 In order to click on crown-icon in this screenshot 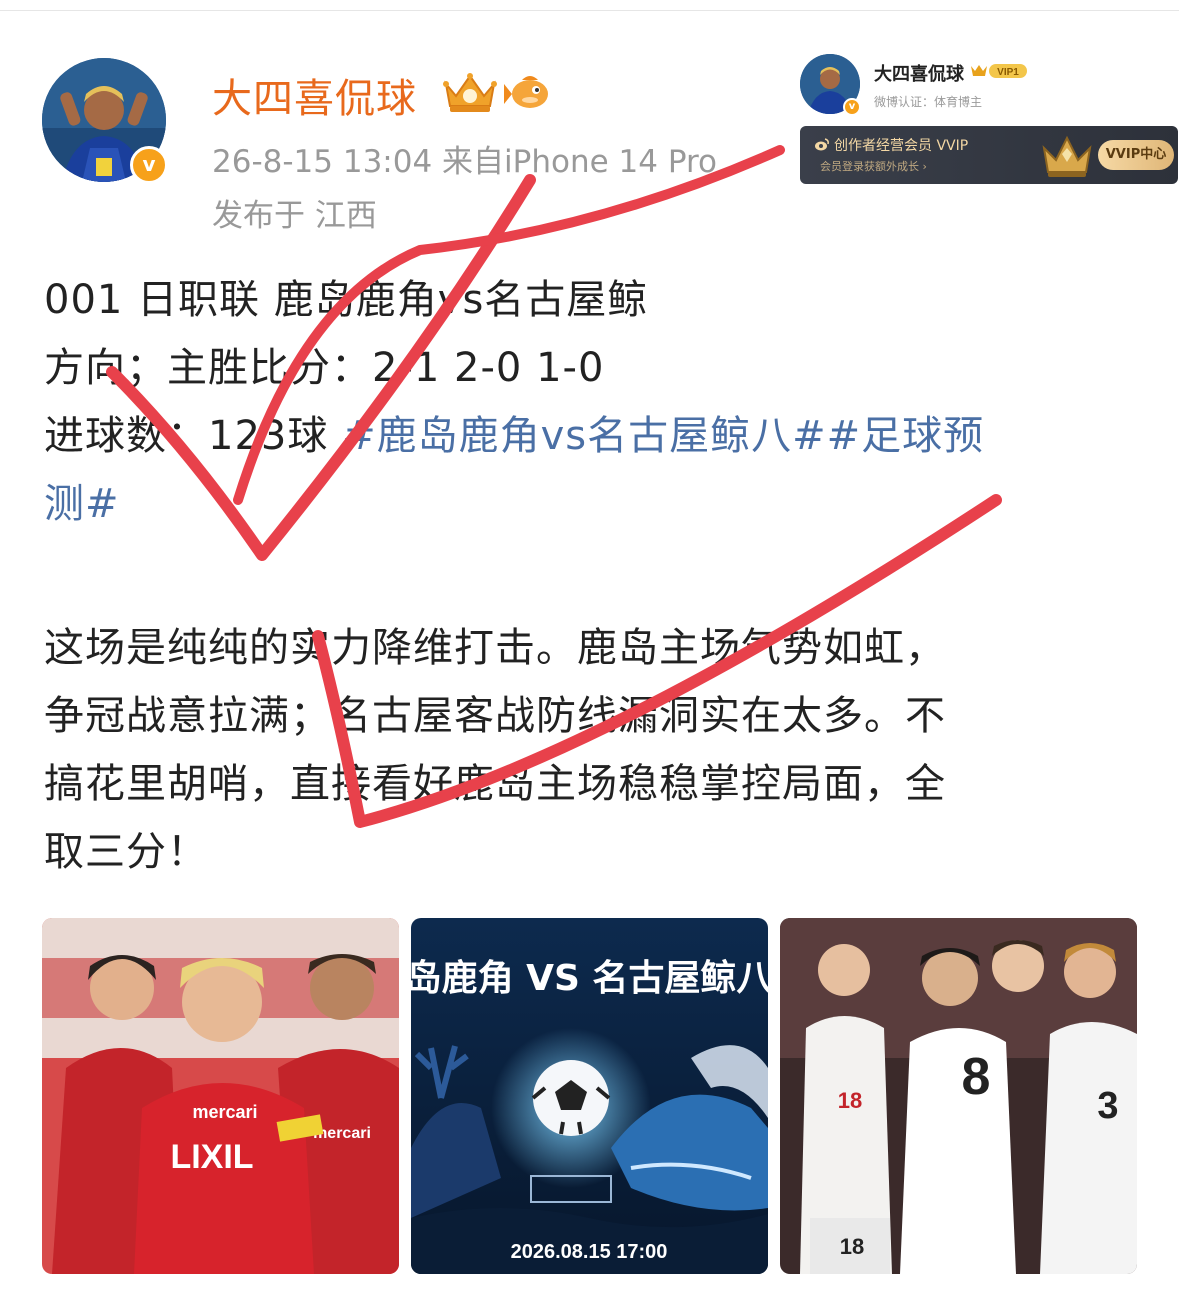, I will do `click(470, 92)`.